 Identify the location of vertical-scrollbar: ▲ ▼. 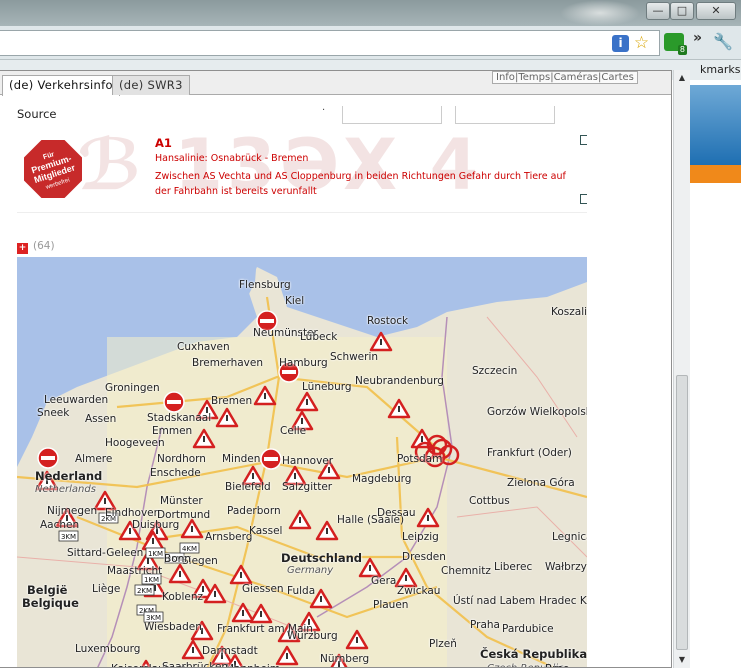
(681, 369).